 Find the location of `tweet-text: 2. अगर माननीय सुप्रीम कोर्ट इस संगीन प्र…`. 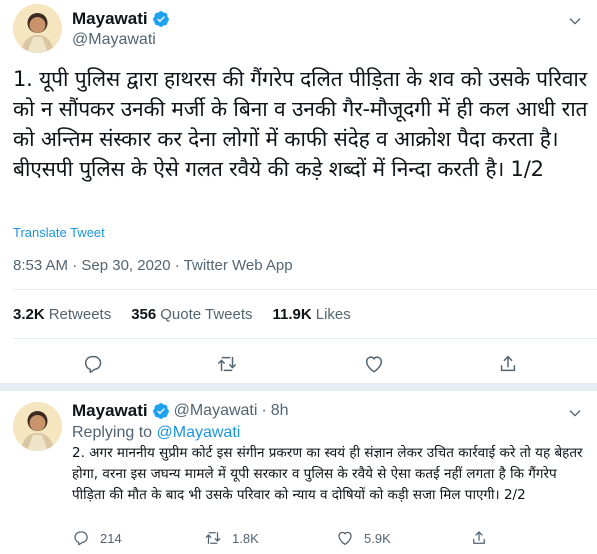

tweet-text: 2. अगर माननीय सुप्रीम कोर्ट इस संगीन प्र… is located at coordinates (327, 474).